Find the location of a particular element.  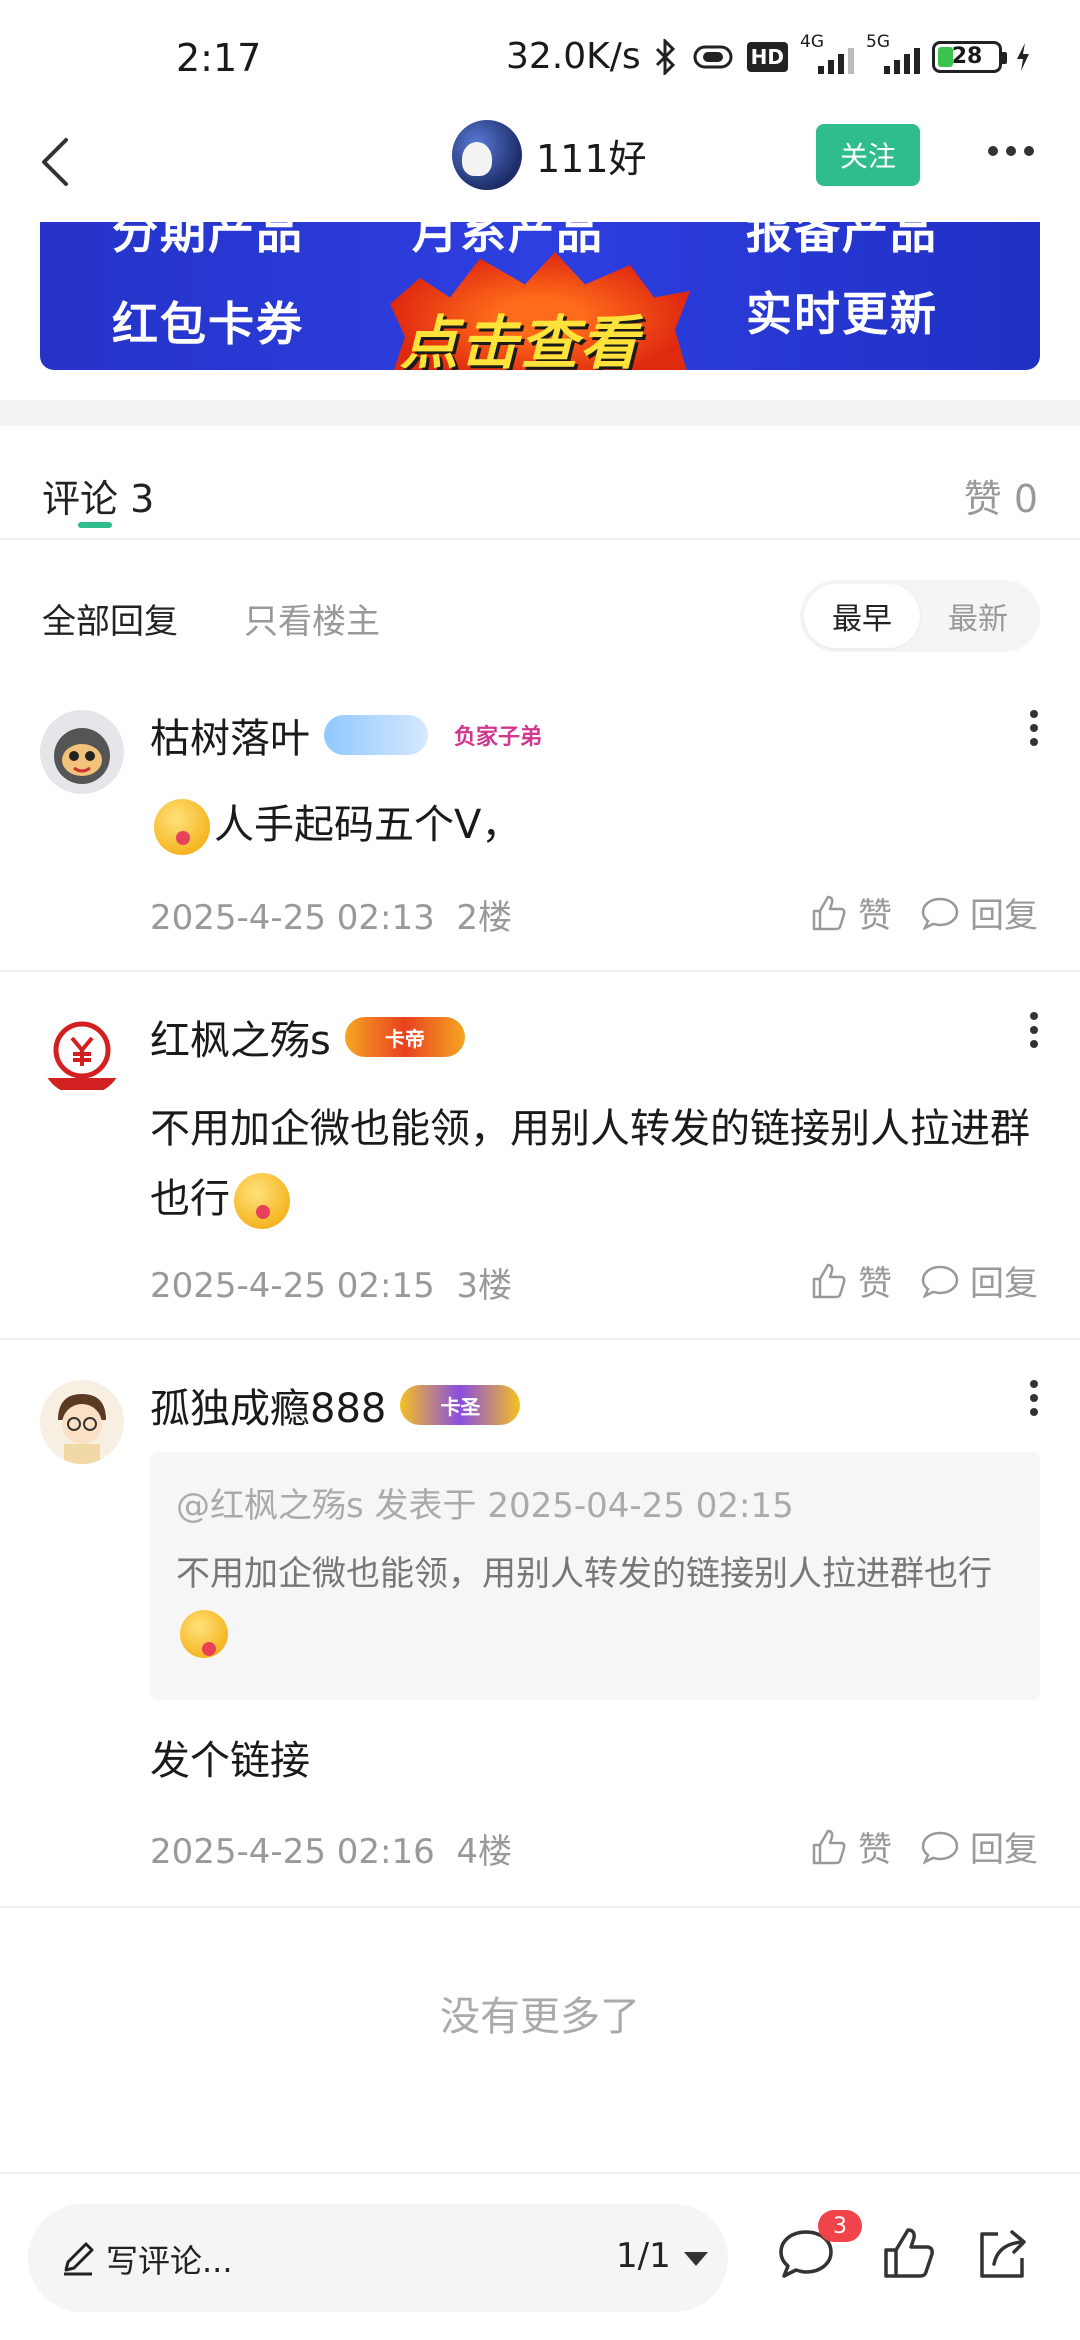

battery-icon: 28 is located at coordinates (969, 56).